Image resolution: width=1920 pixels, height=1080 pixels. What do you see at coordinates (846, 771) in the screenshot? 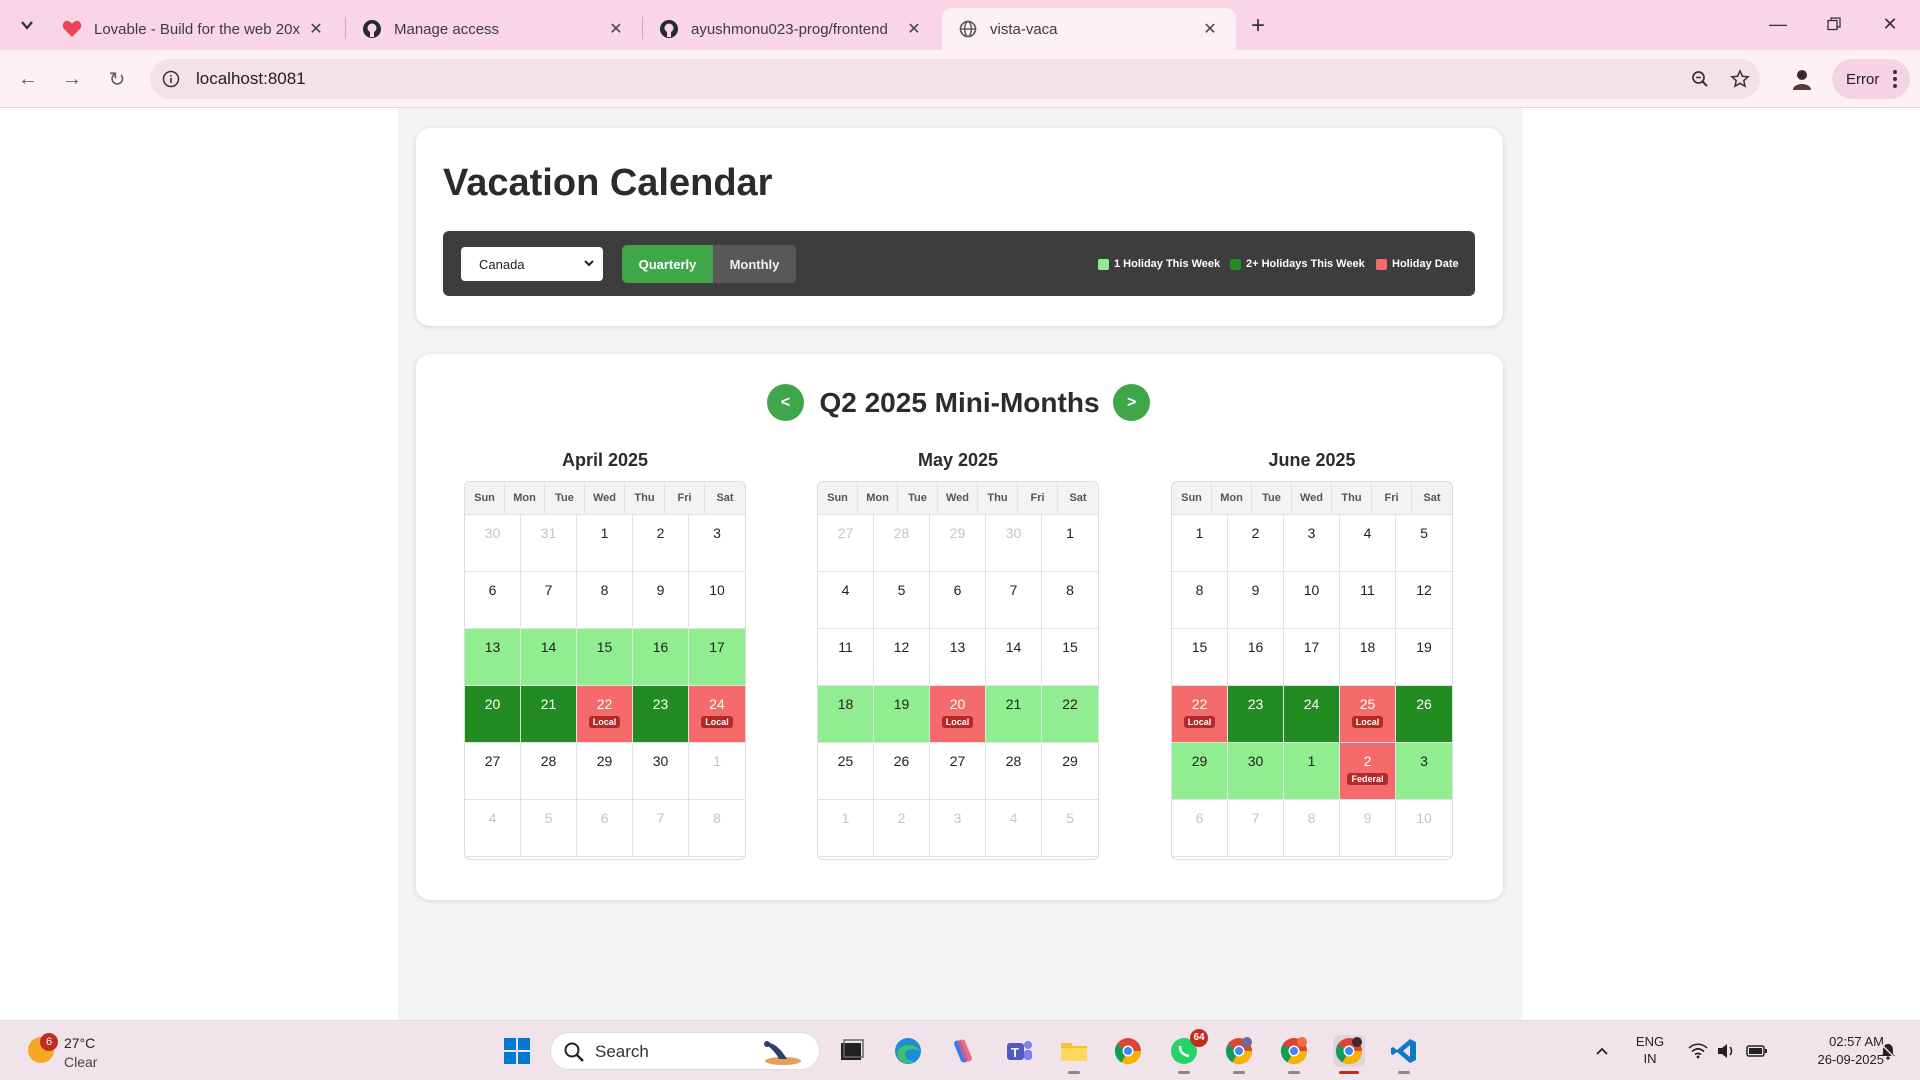
I see `day-cell: 25` at bounding box center [846, 771].